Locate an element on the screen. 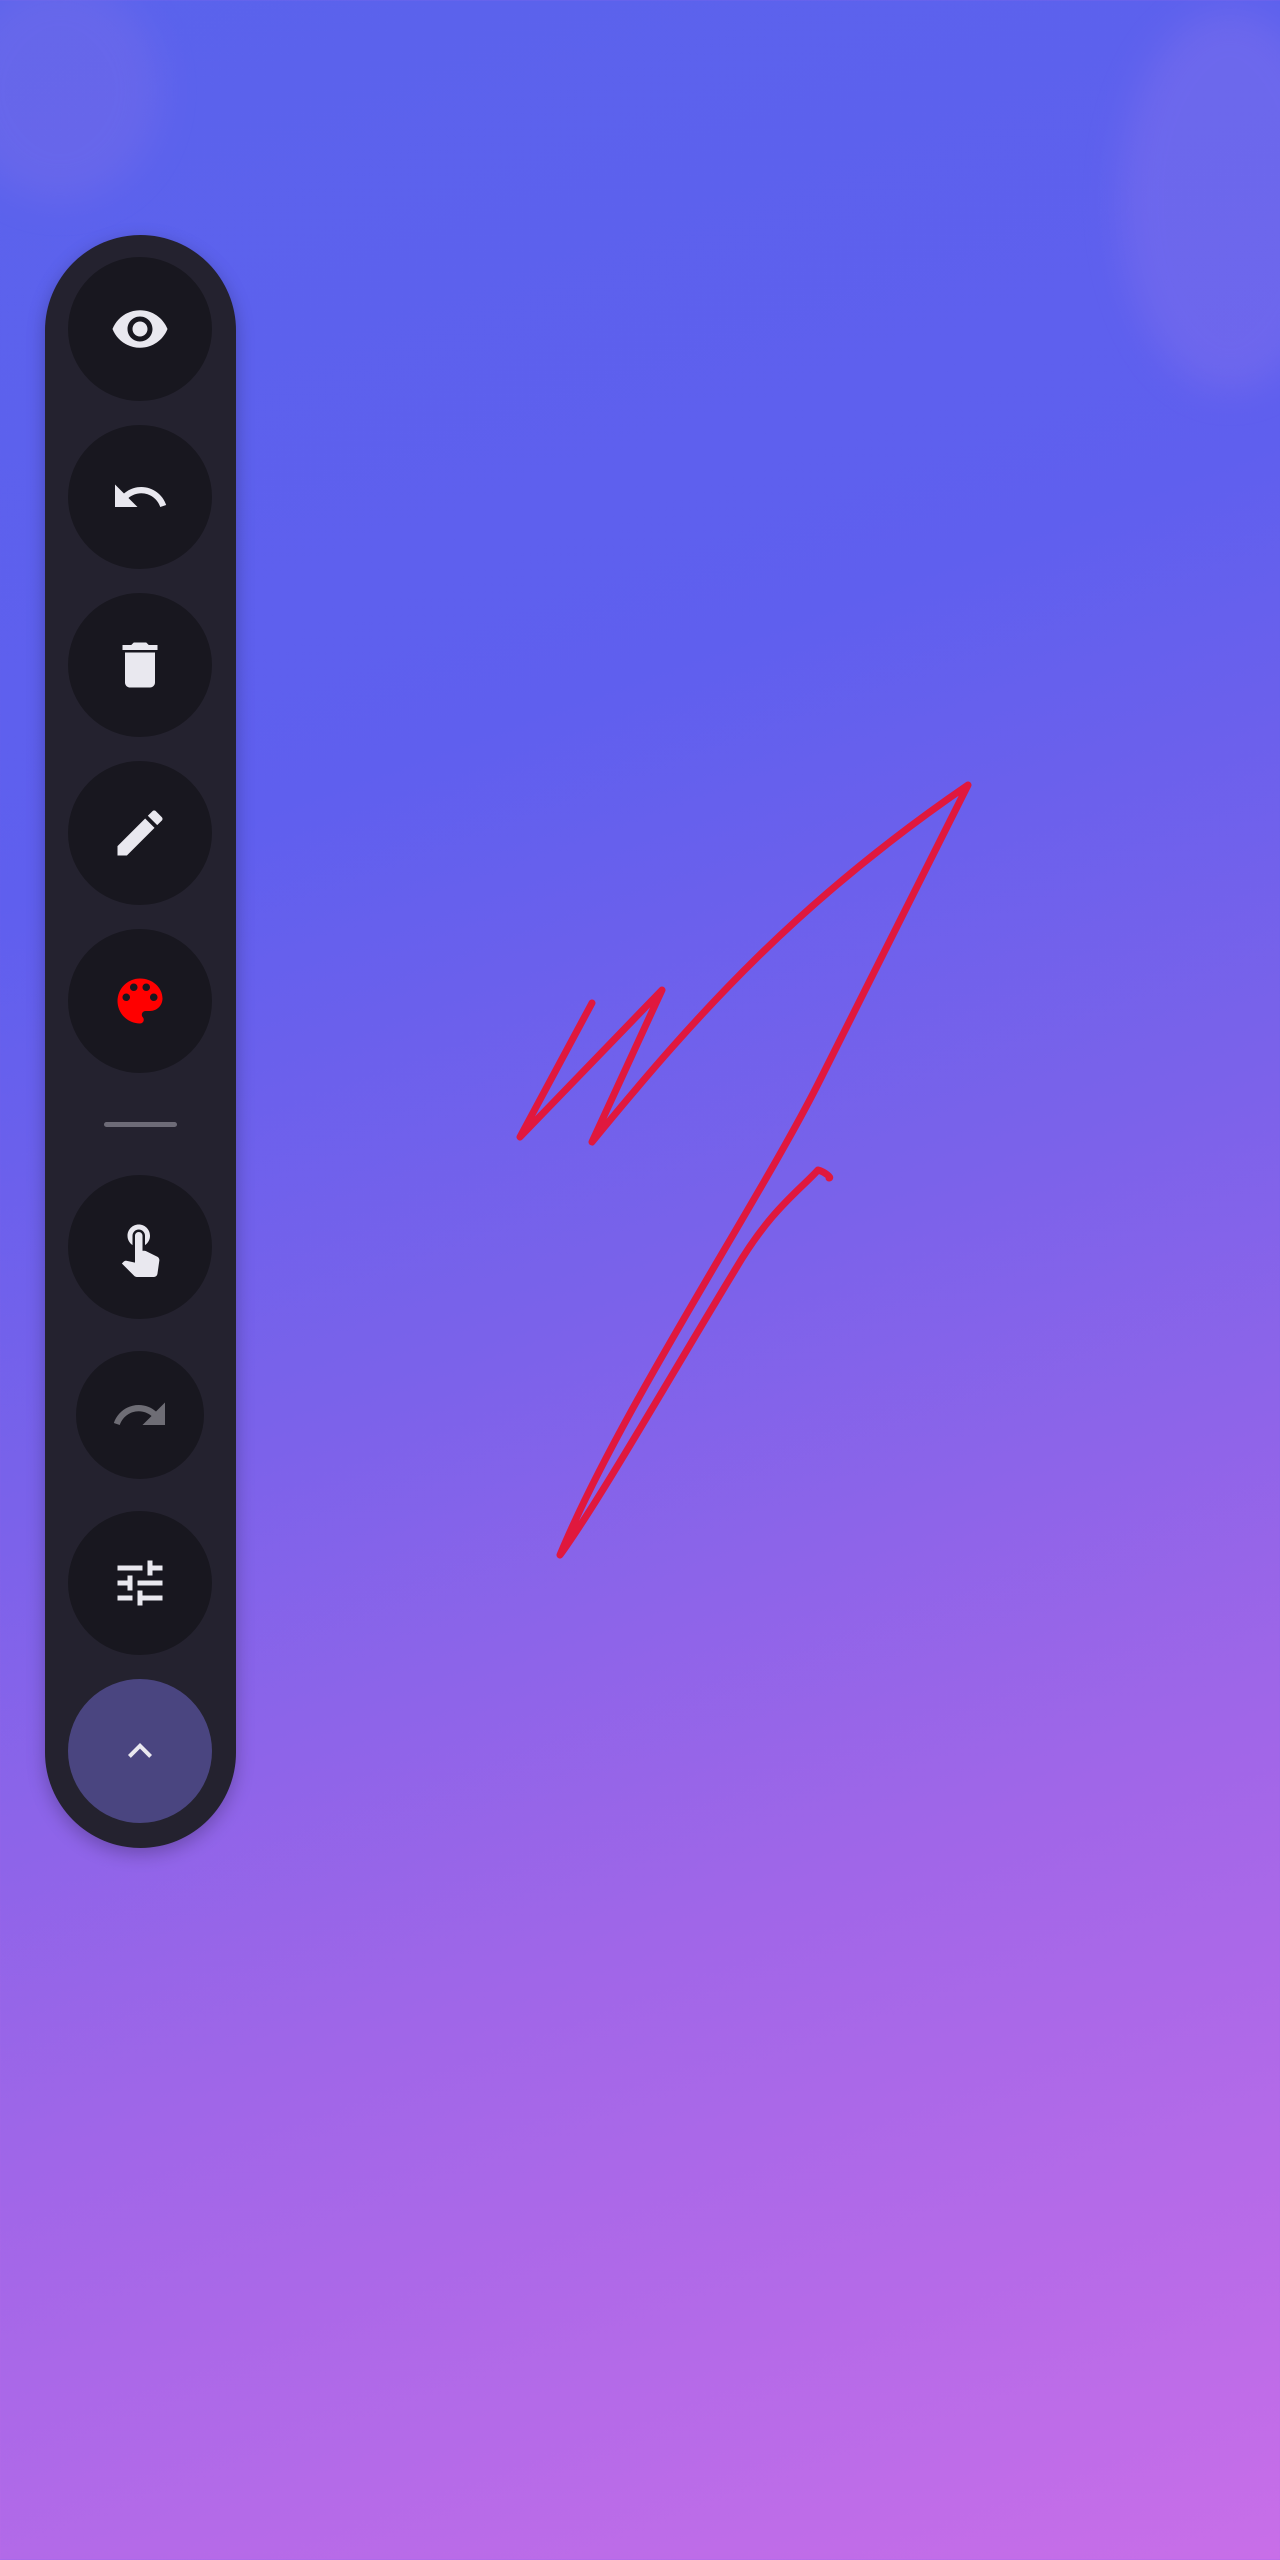 Image resolution: width=1280 pixels, height=2560 pixels. redo-button is located at coordinates (140, 1415).